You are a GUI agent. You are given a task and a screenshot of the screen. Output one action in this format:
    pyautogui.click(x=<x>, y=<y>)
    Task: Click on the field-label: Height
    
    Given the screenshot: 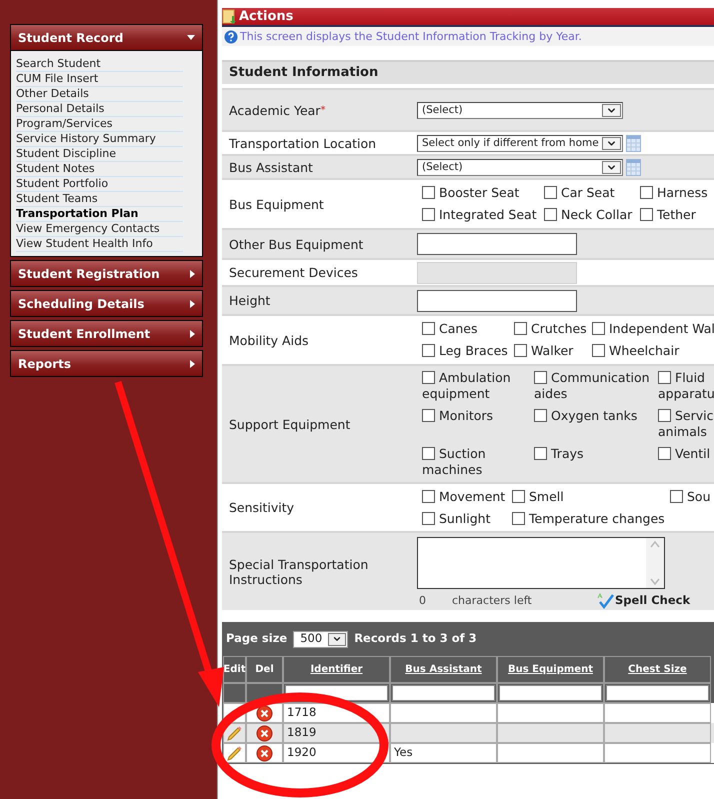 What is the action you would take?
    pyautogui.click(x=249, y=300)
    